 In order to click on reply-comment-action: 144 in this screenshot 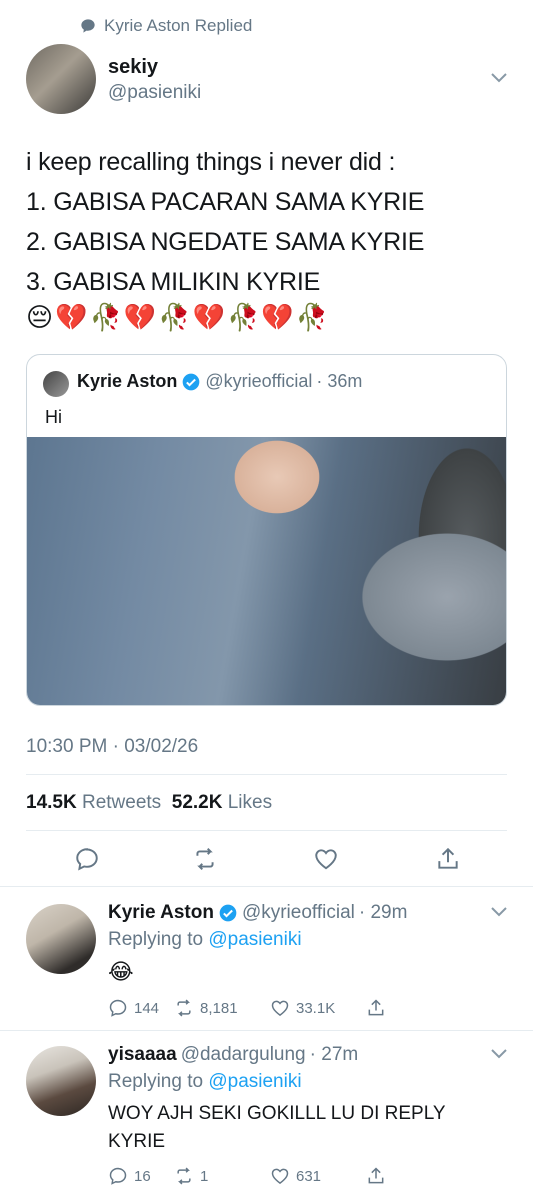, I will do `click(141, 1008)`.